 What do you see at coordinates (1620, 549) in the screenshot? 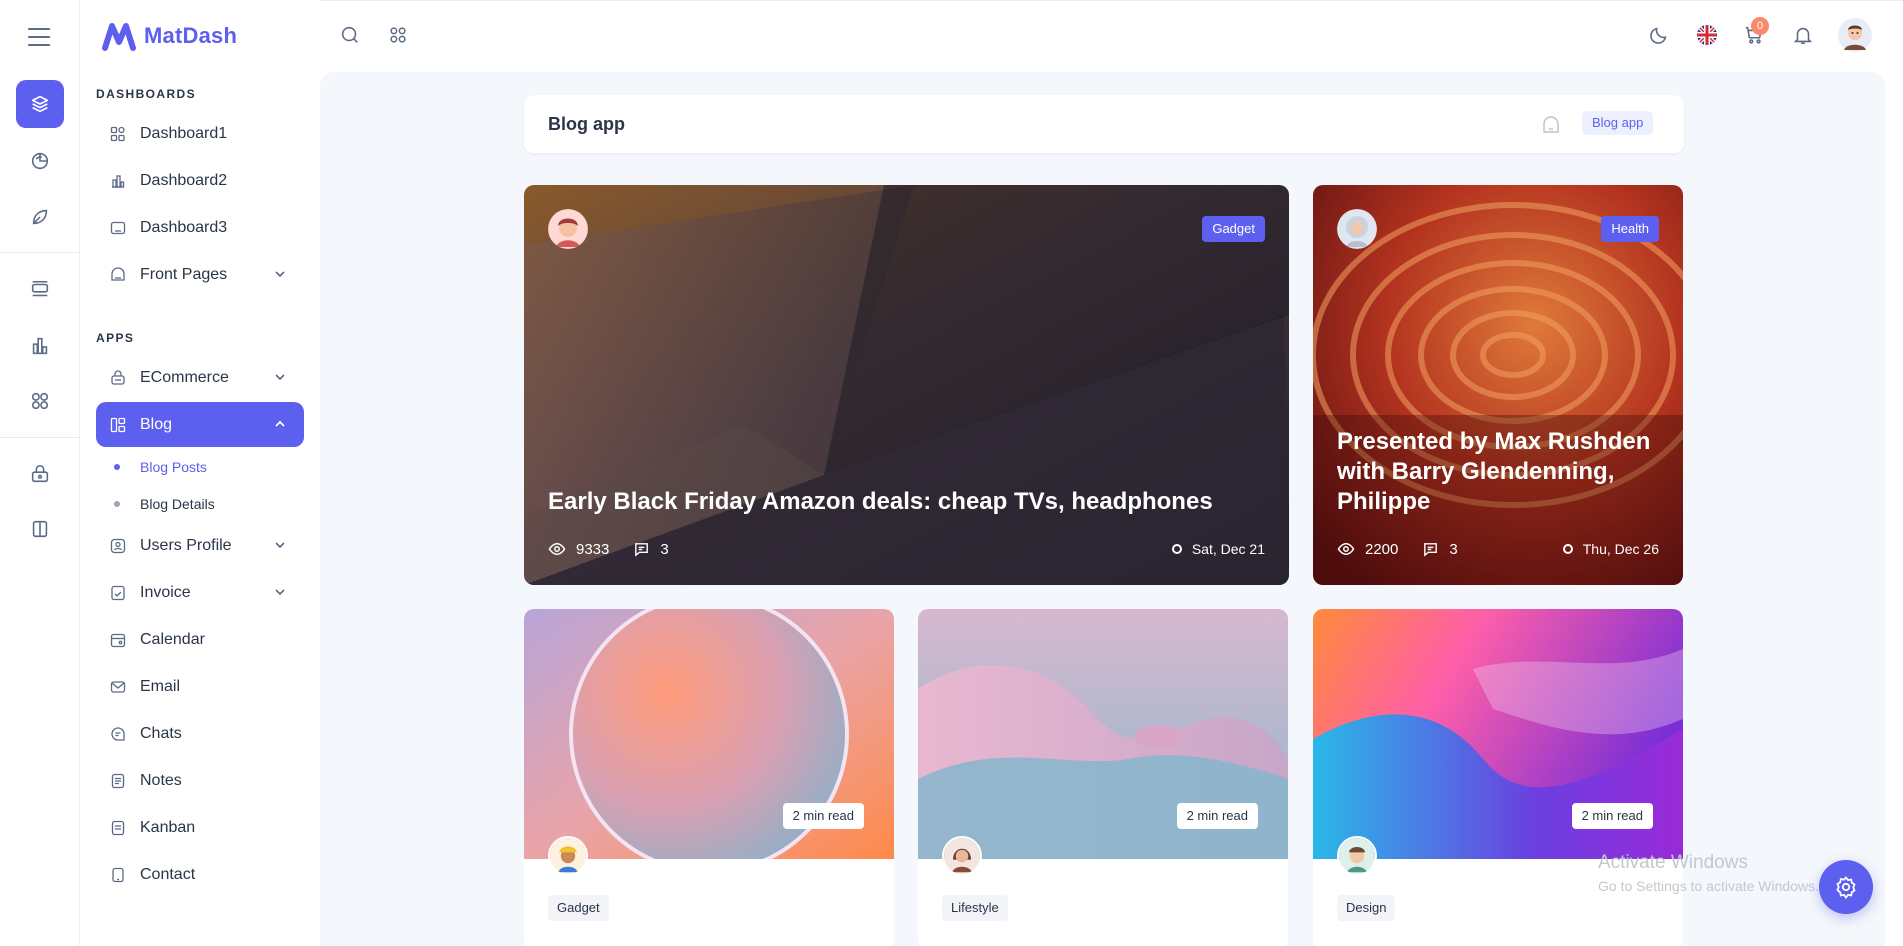
I see `post-date: Thu, Dec 26` at bounding box center [1620, 549].